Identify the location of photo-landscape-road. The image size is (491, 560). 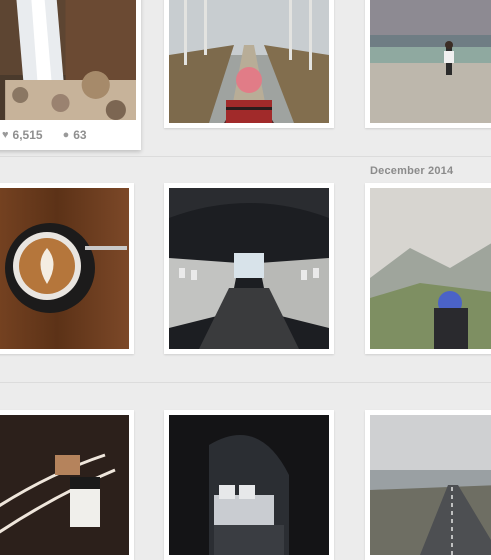
(430, 485).